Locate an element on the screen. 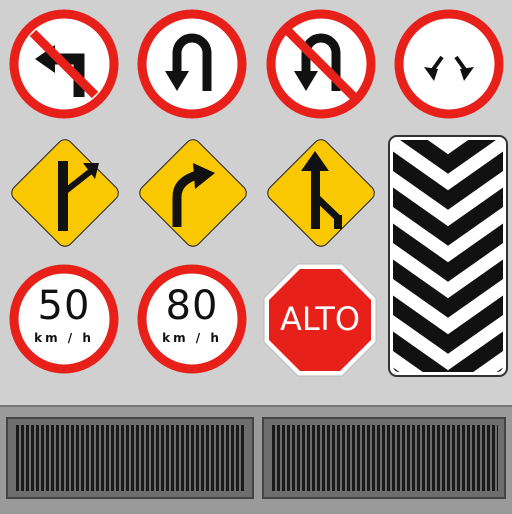 The image size is (512, 514). chevron-board-sign is located at coordinates (448, 256).